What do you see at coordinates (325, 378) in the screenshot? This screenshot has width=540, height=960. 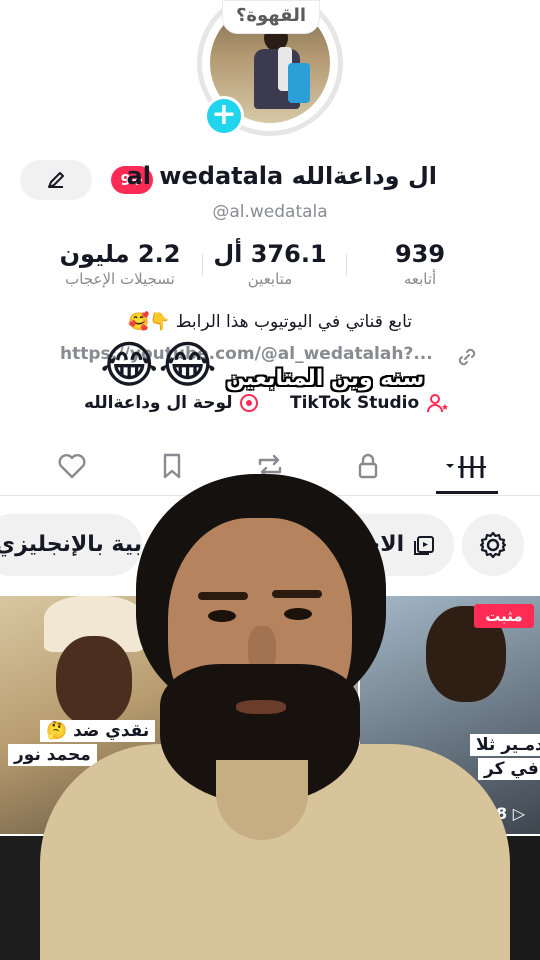 I see `video-caption-overlay: سنه وين المتابعين` at bounding box center [325, 378].